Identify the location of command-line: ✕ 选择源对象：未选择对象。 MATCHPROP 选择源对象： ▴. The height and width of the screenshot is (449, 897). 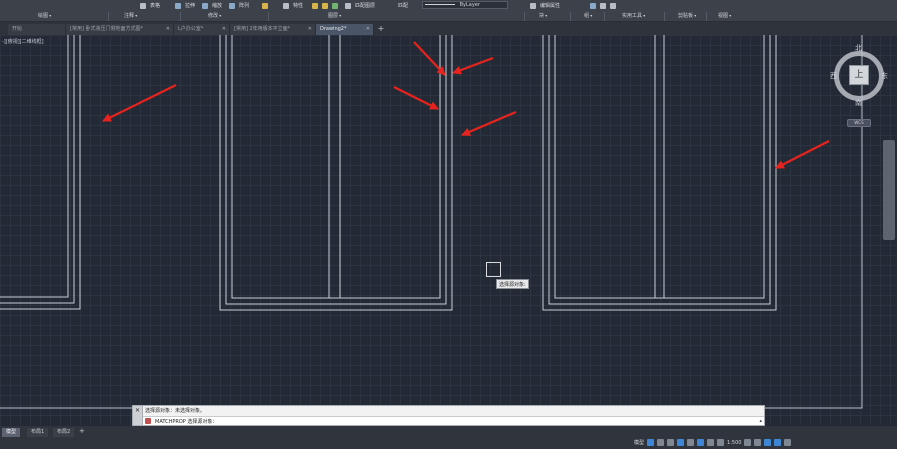
(448, 415).